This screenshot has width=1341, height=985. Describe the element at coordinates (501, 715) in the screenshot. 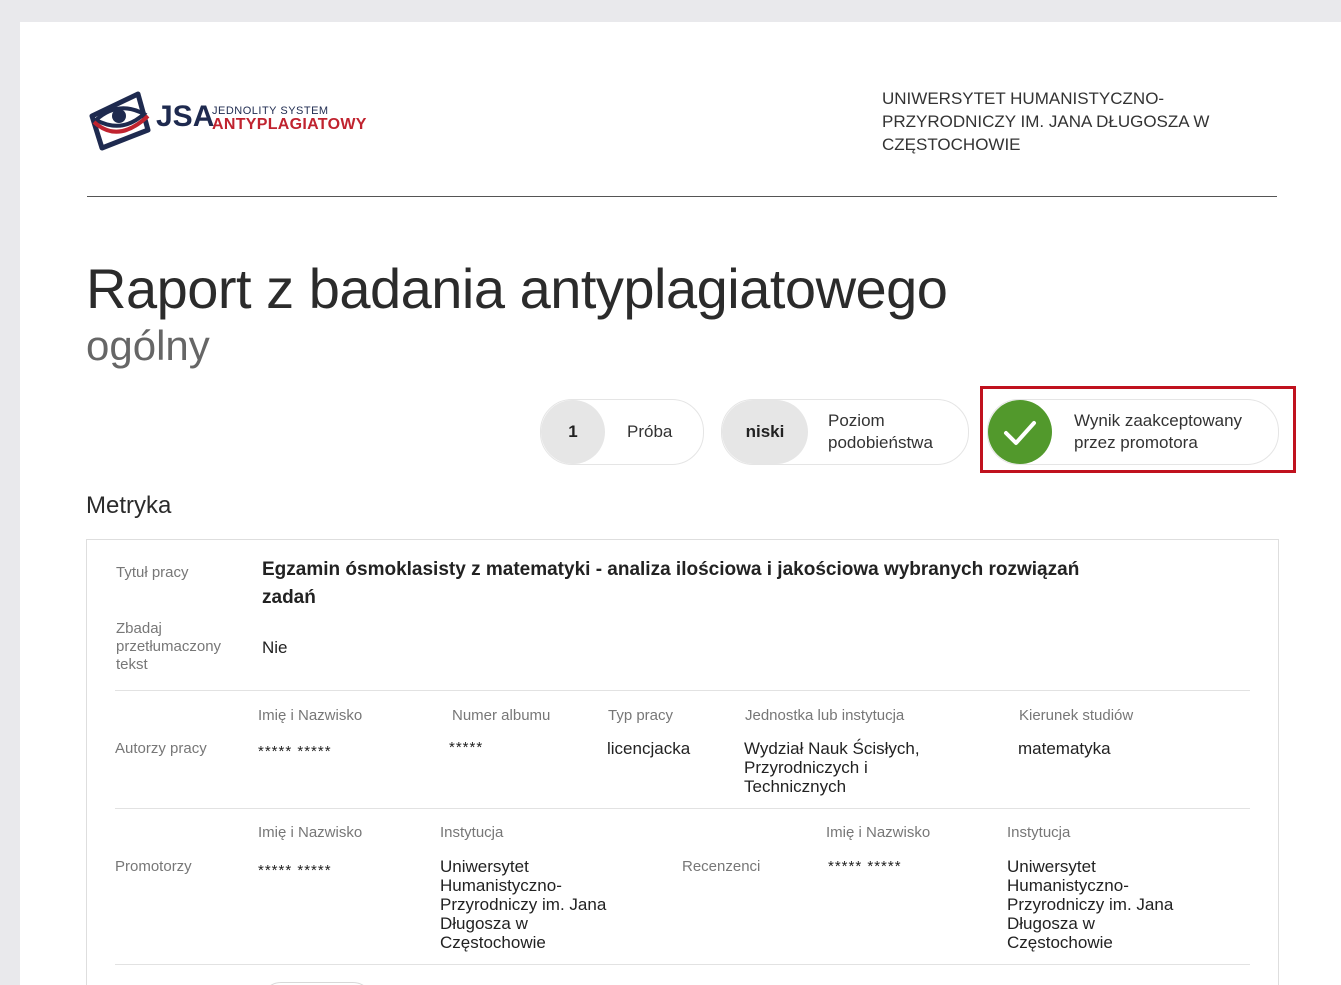

I see `authors-header-album: Numer albumu` at that location.